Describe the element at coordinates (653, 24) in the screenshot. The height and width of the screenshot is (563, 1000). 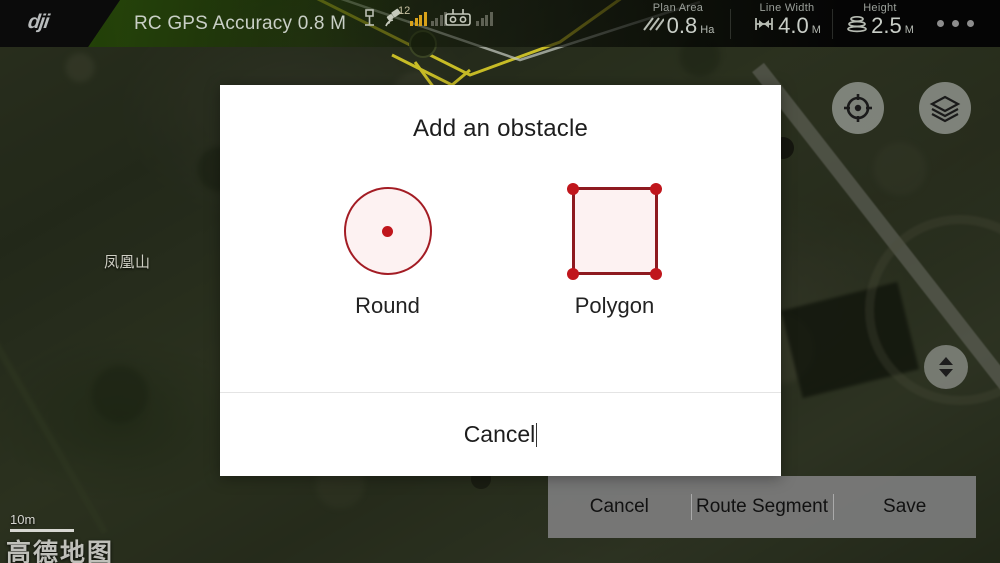
I see `hatched-area-icon` at that location.